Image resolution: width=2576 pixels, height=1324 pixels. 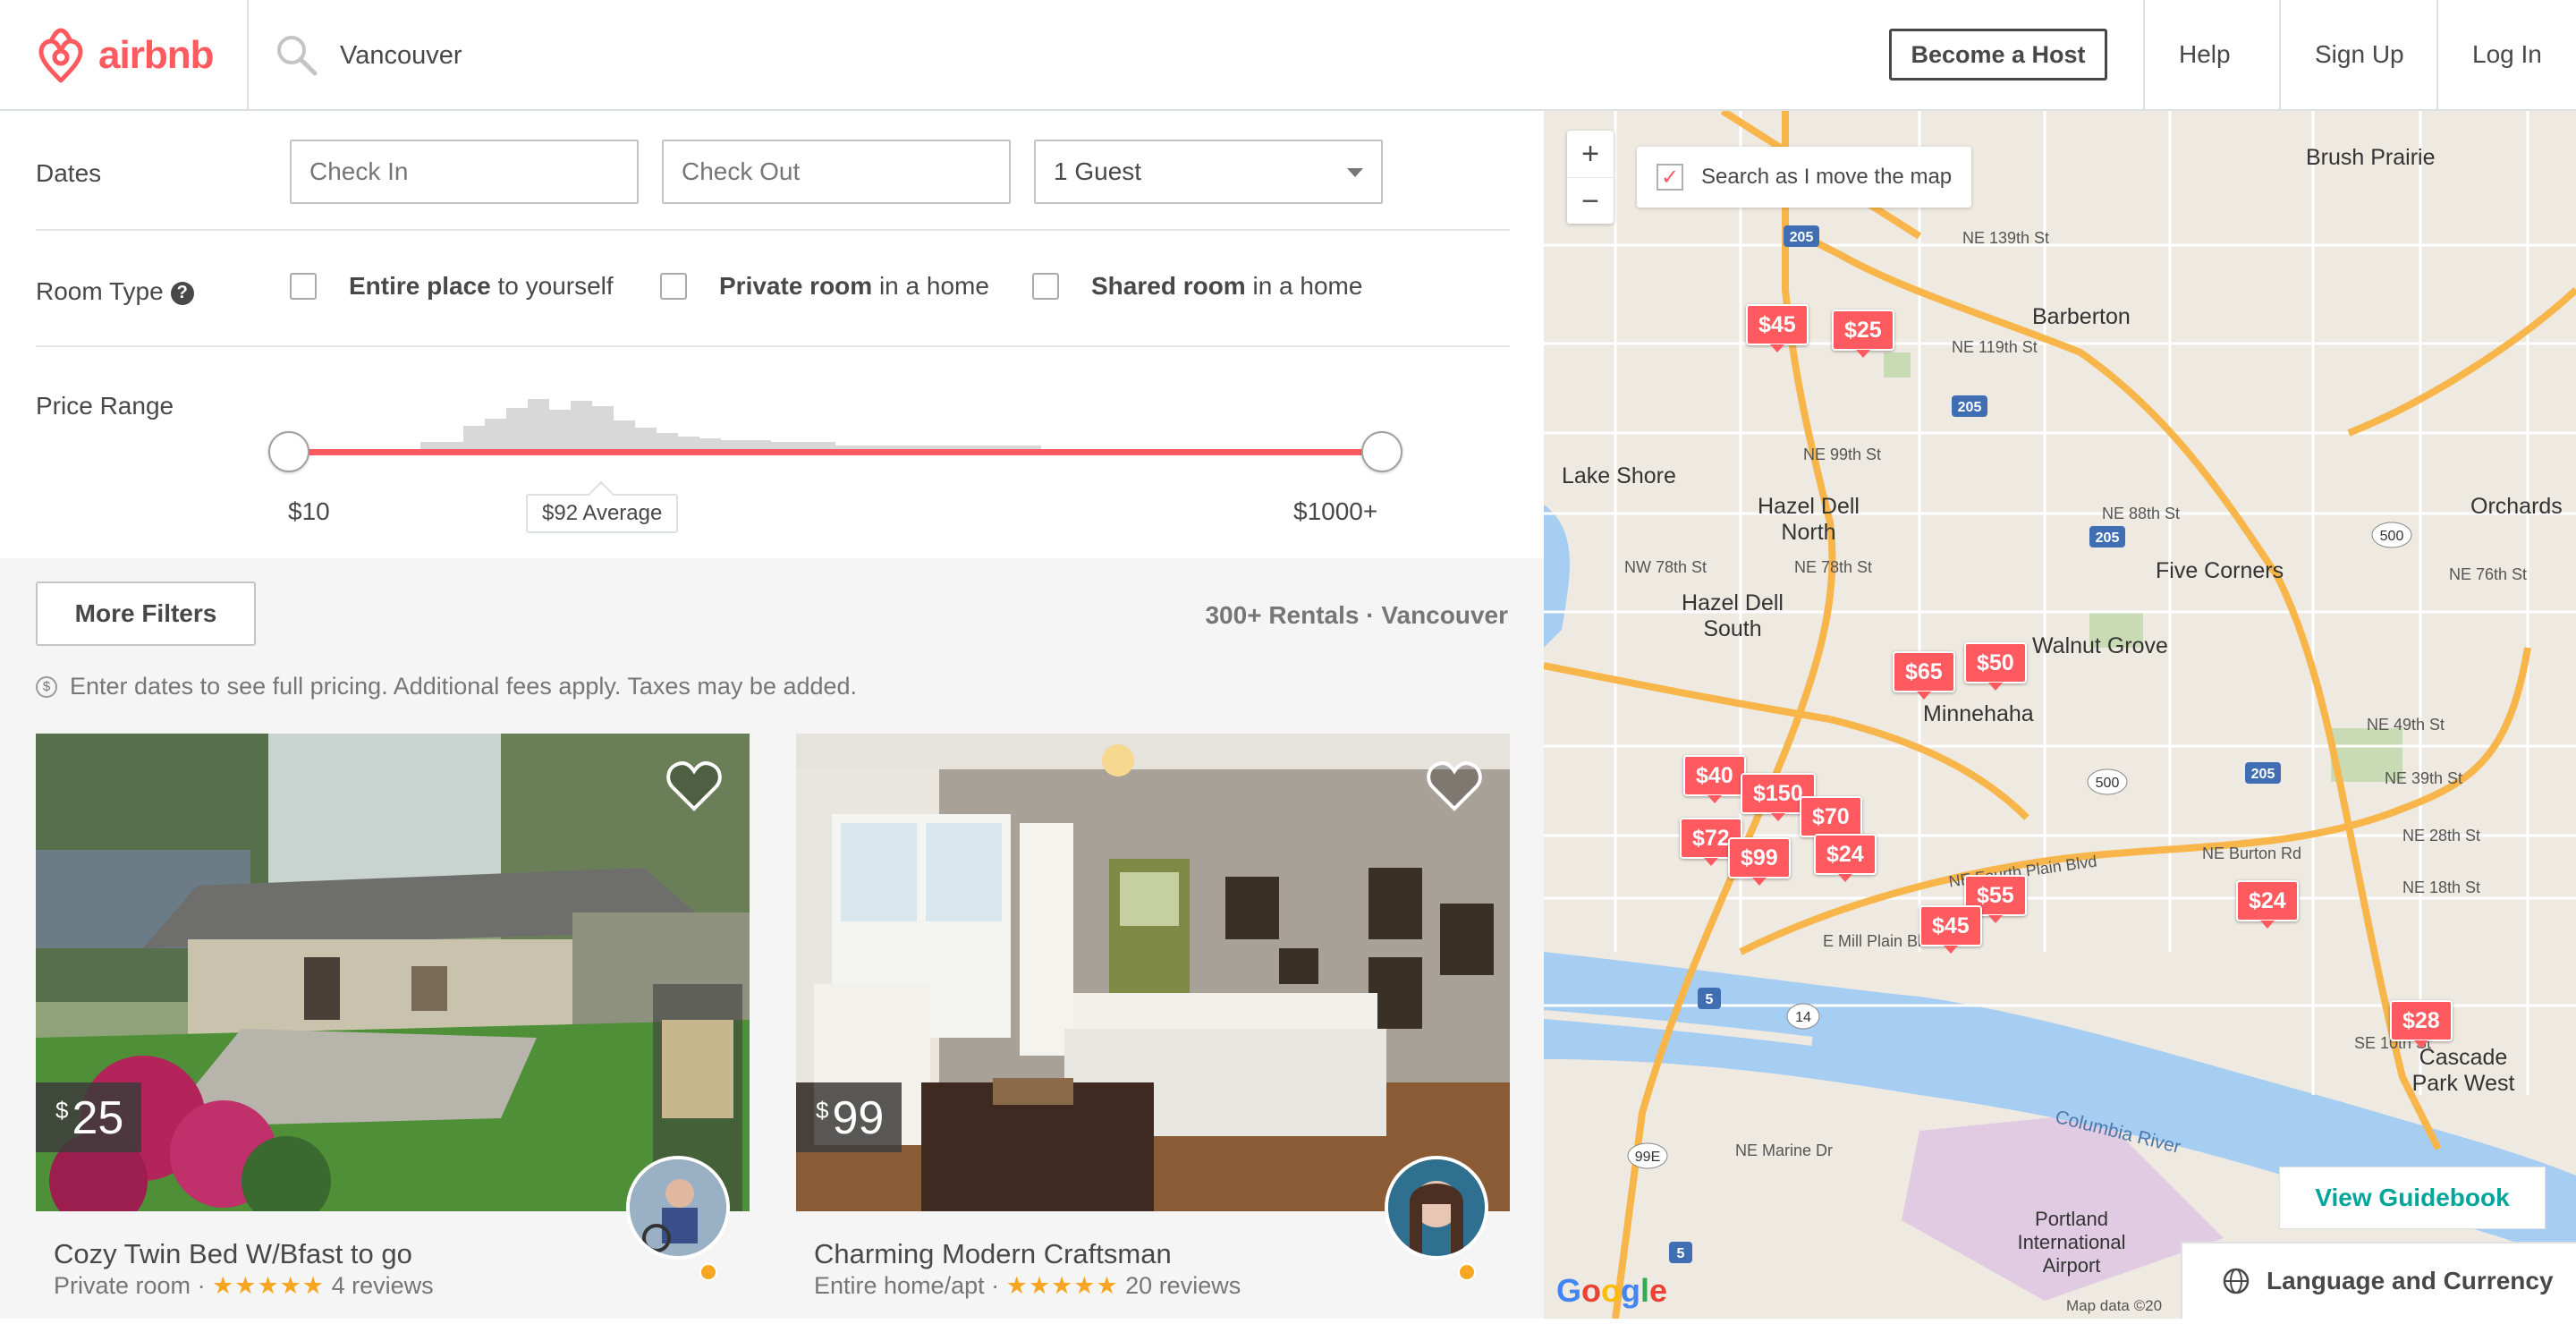 I want to click on map-price-pin: $50, so click(x=1995, y=666).